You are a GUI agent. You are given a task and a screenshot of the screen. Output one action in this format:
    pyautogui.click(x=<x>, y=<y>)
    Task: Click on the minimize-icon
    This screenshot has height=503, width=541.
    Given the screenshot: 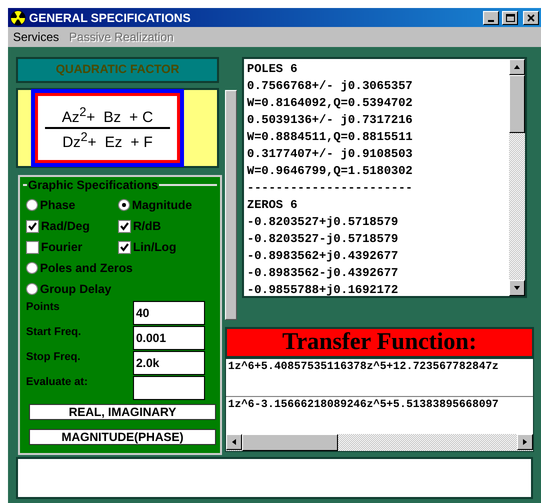 What is the action you would take?
    pyautogui.click(x=491, y=21)
    